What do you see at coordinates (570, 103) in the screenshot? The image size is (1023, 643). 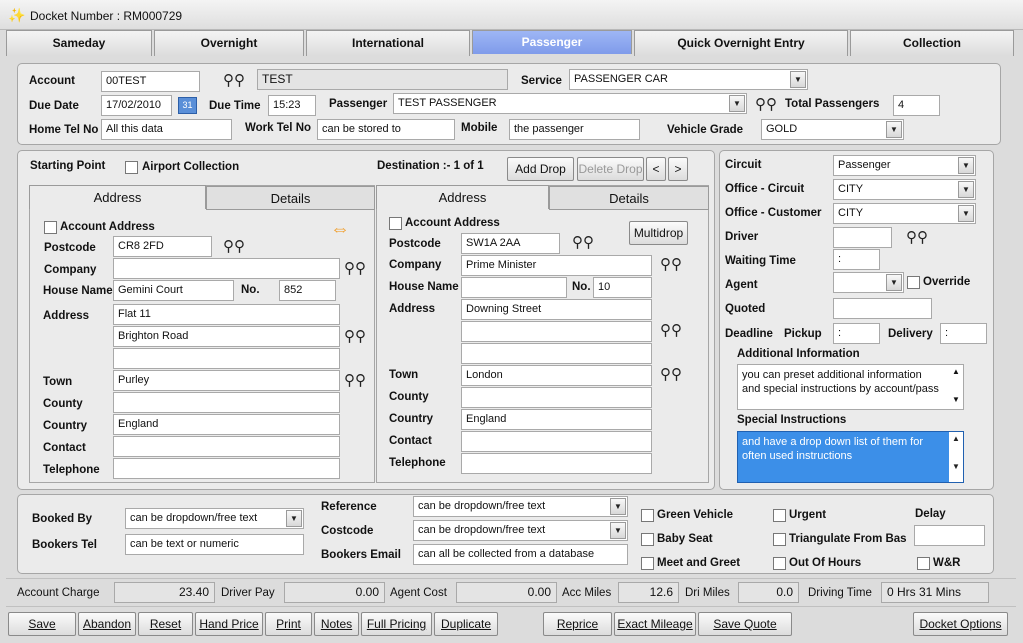 I see `passenger-select: TEST PASSENGER ▼` at bounding box center [570, 103].